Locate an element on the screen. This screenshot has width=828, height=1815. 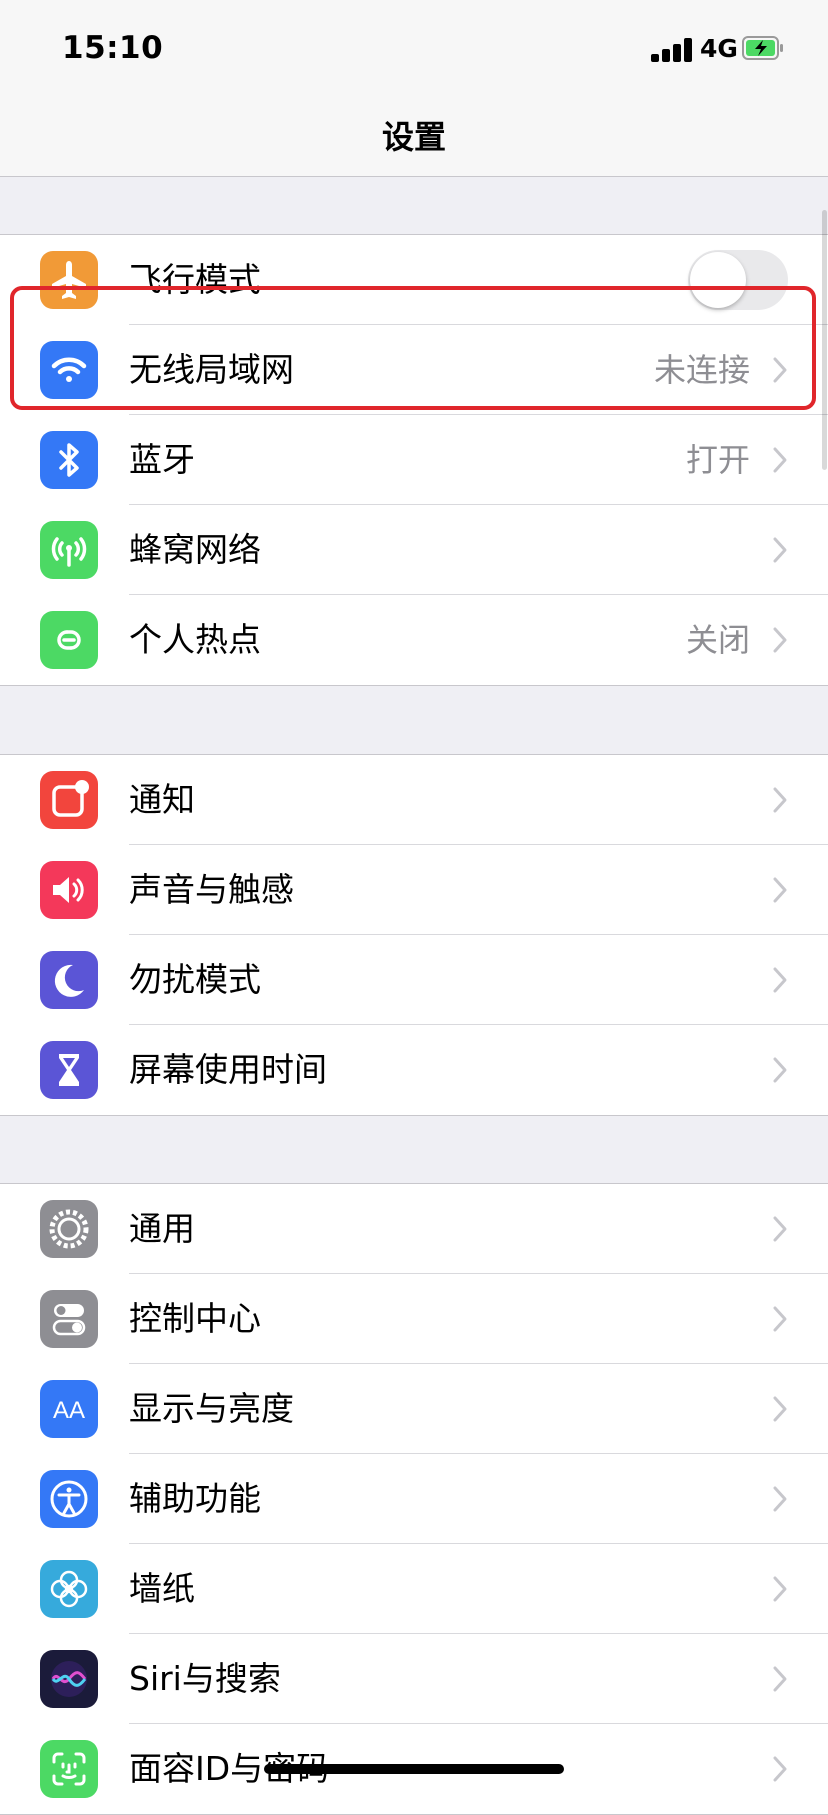
status-bar: 15:10 4G is located at coordinates (414, 50).